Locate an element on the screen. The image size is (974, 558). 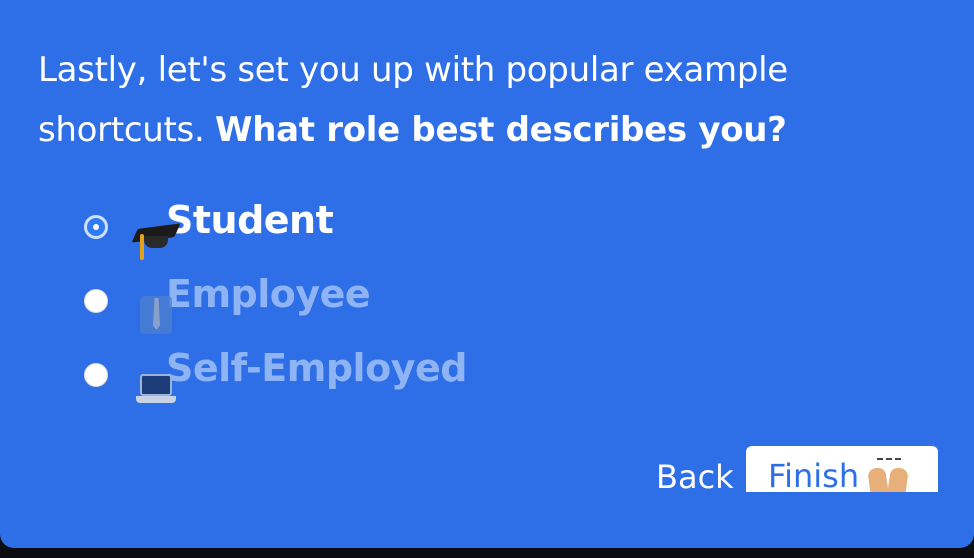
back-button: Back is located at coordinates (695, 477).